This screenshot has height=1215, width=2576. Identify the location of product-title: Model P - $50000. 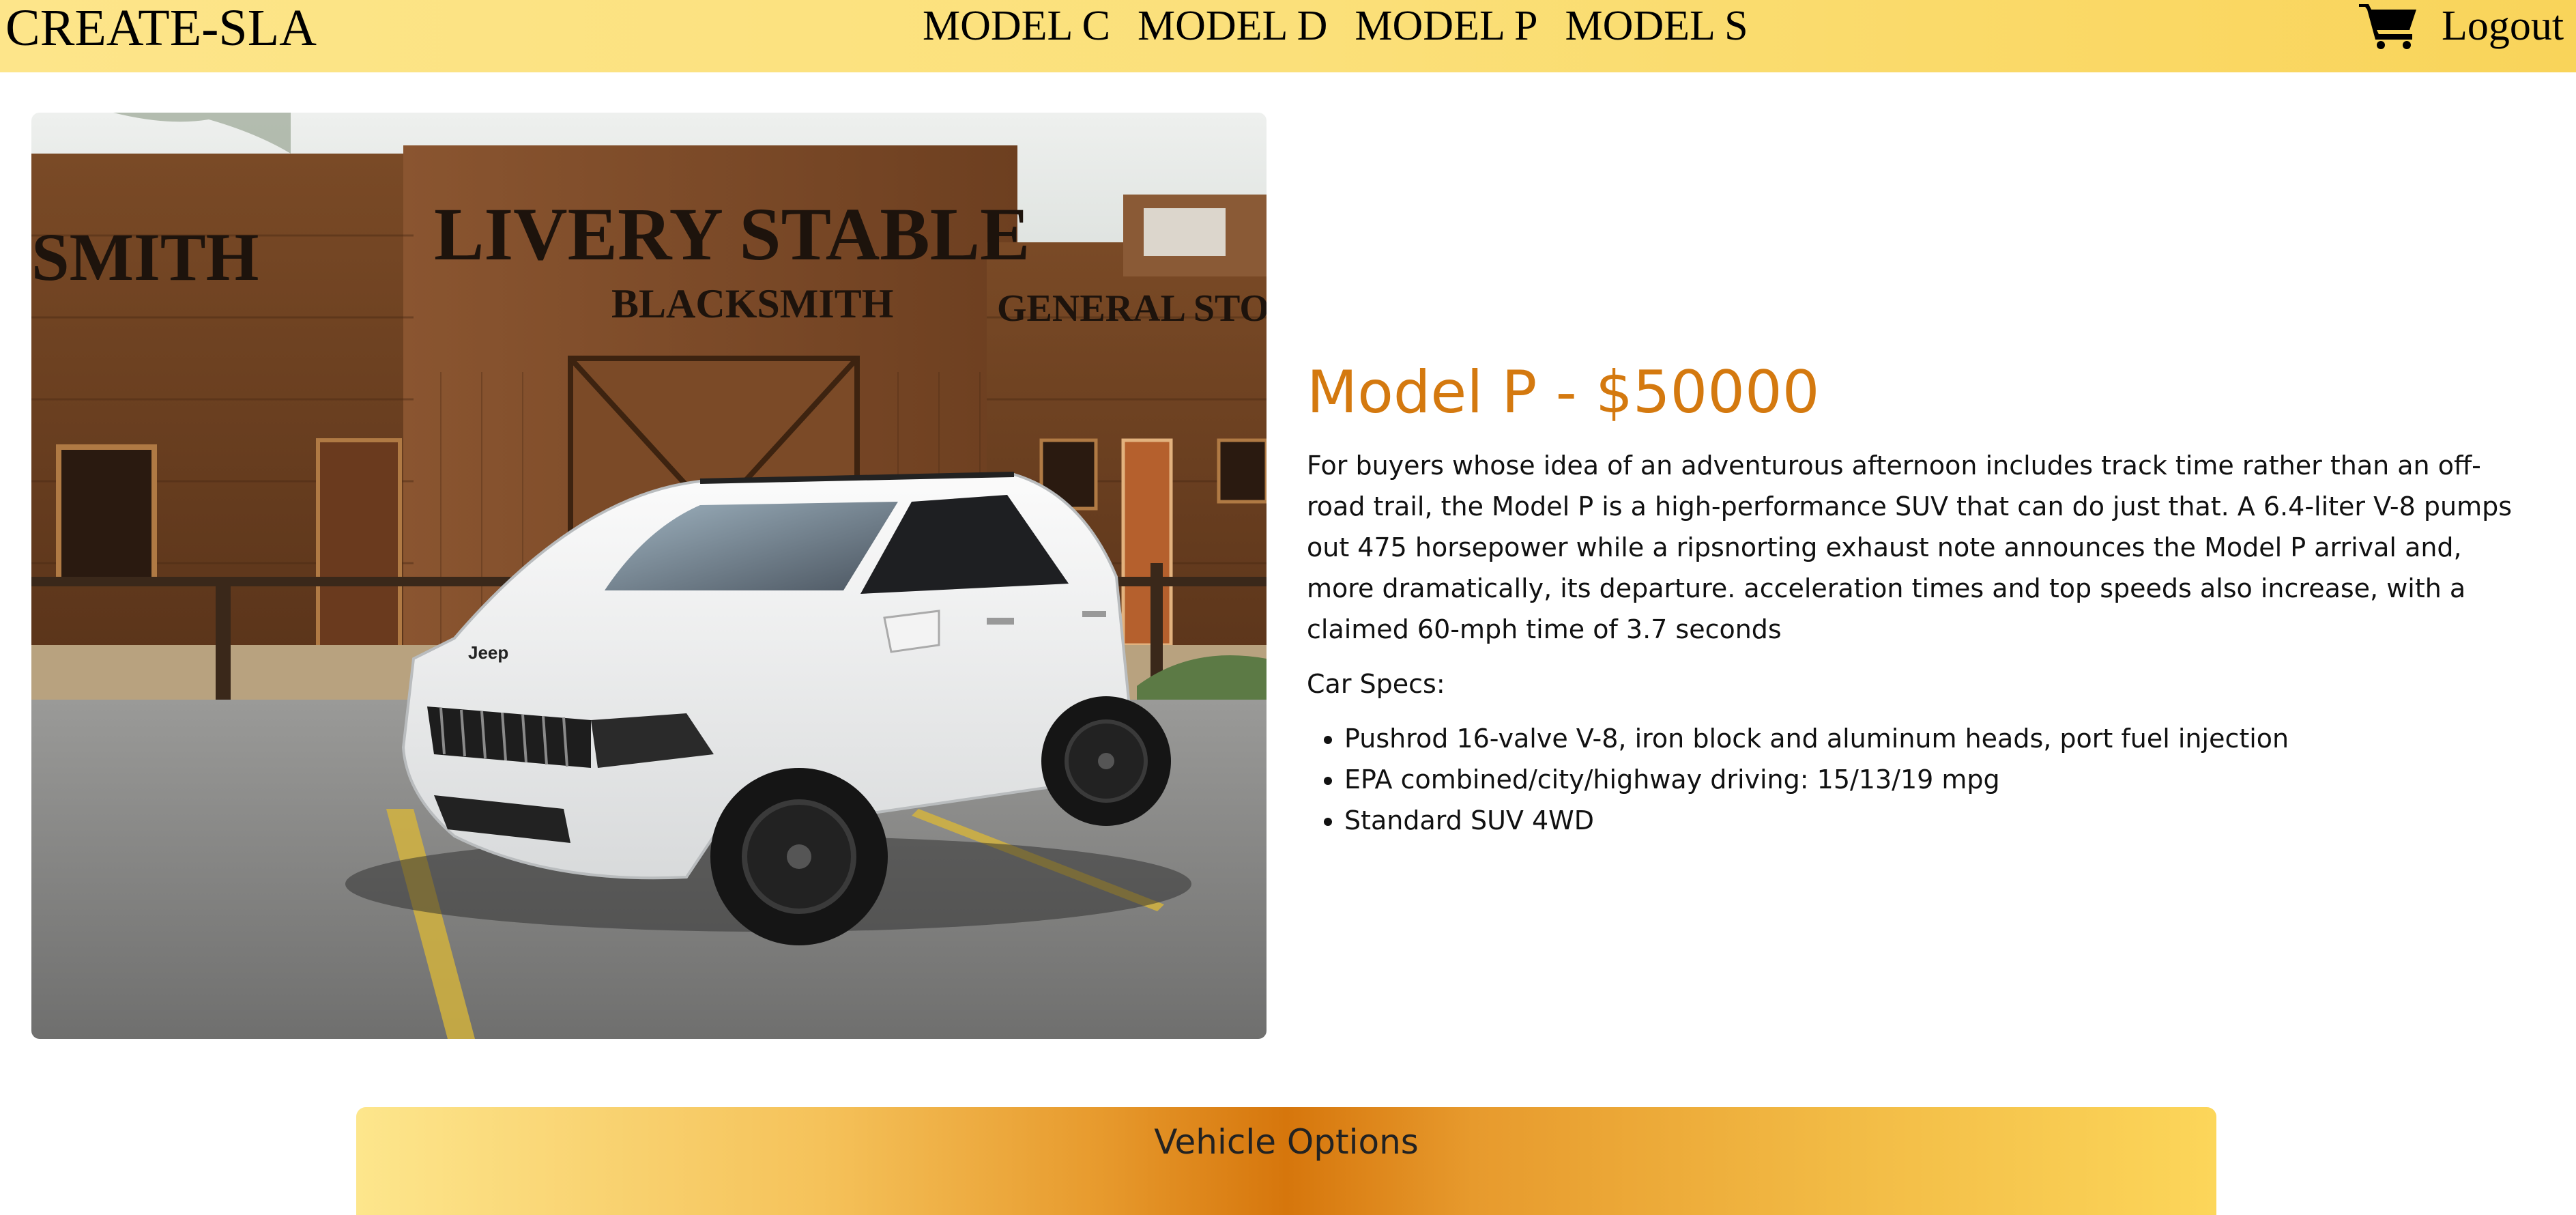
(1563, 392).